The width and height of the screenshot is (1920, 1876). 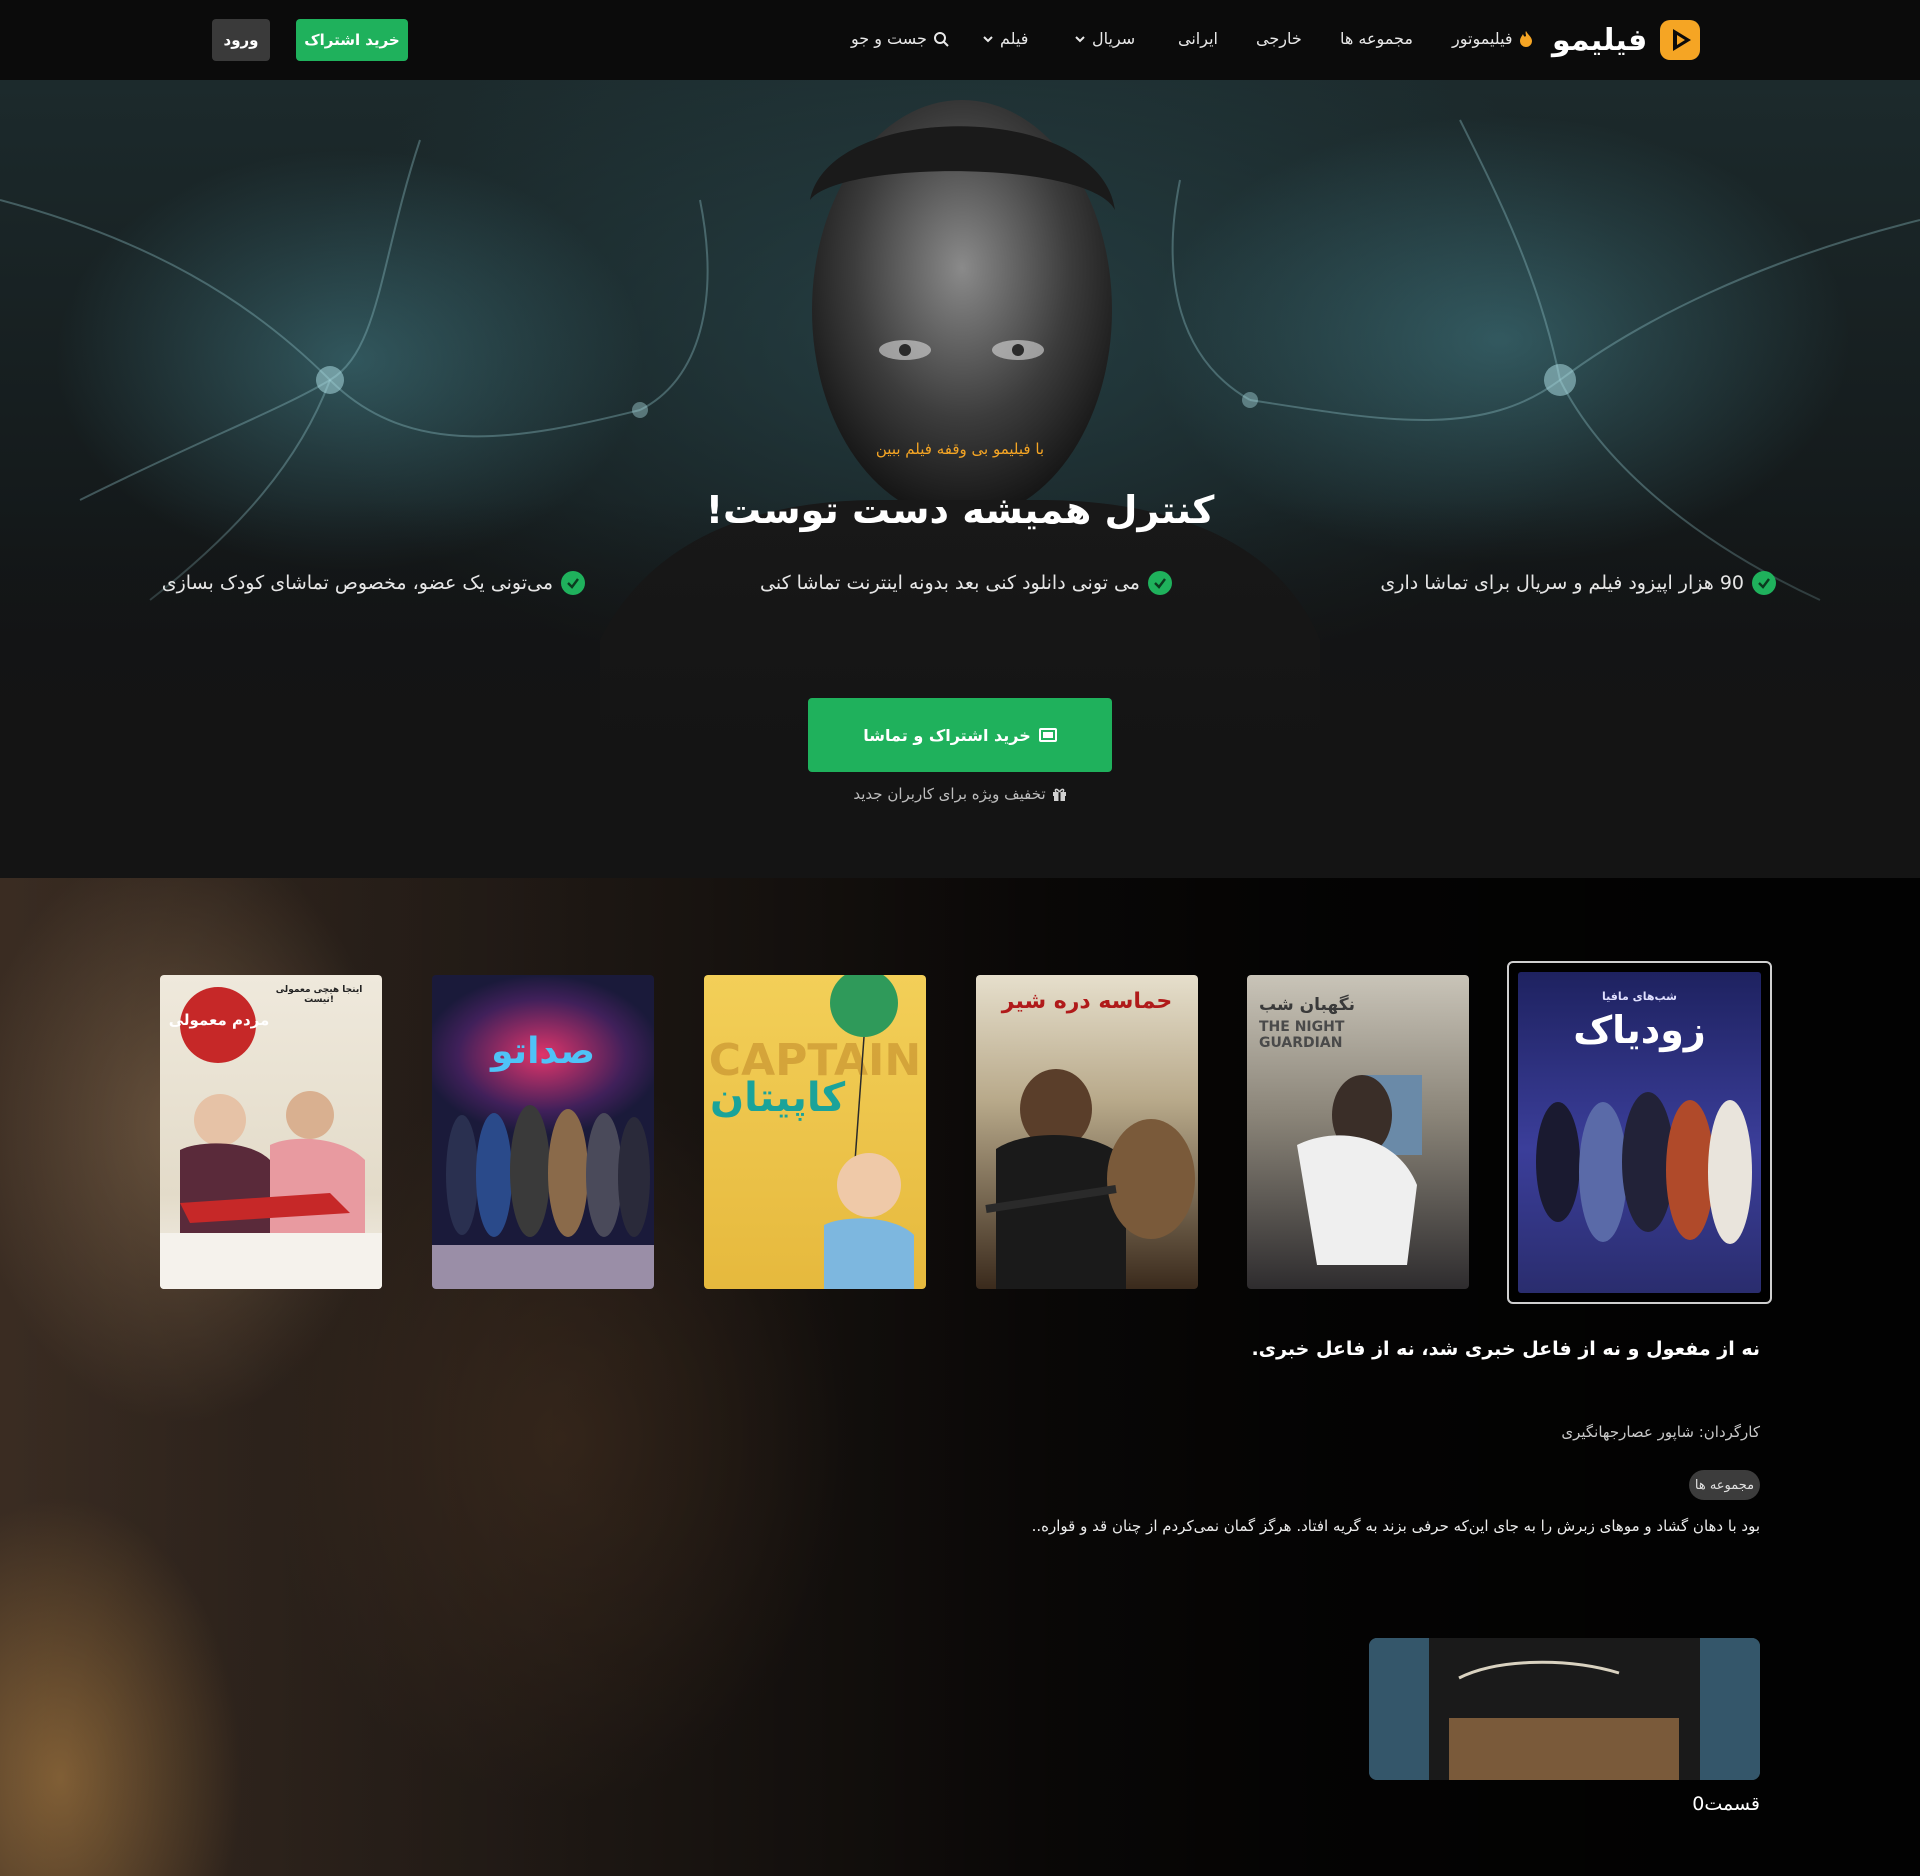 I want to click on poster-card-ordinary-people: مردم معمولی اینجا هیچی معمولی نیست!, so click(x=271, y=1132).